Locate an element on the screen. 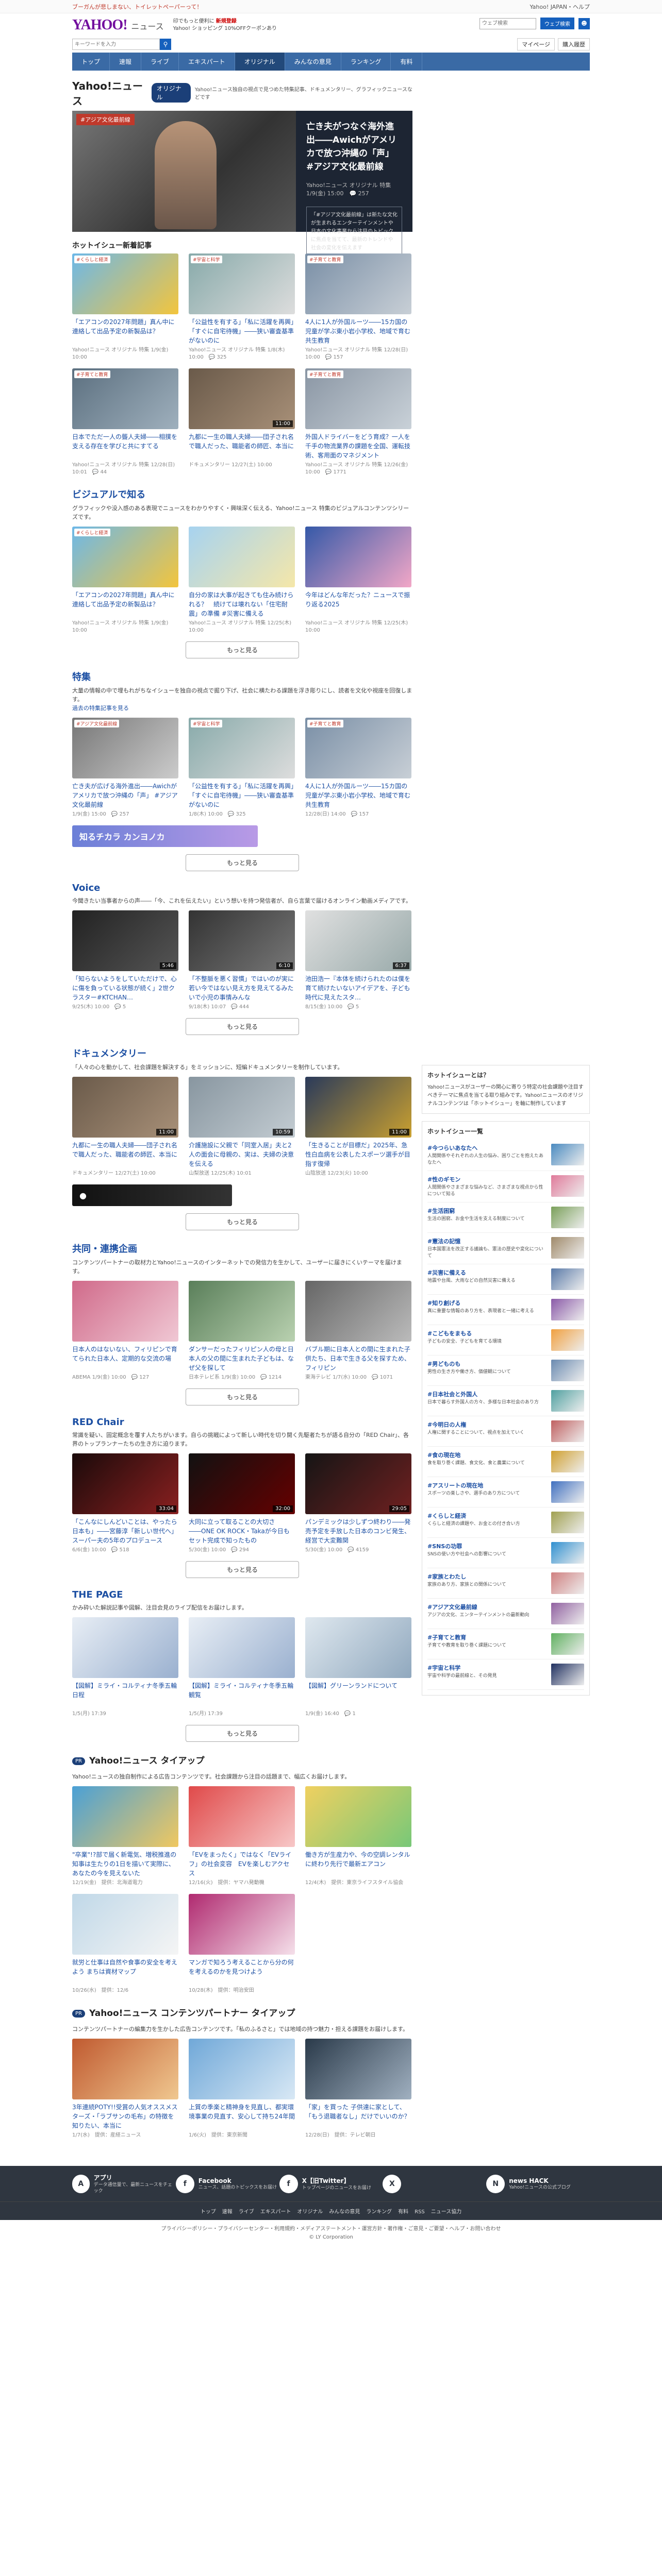 The width and height of the screenshot is (662, 2576). side-issue-item: #くらしと経済 くらしと経済の課題や、お金との付き合い方 is located at coordinates (505, 1522).